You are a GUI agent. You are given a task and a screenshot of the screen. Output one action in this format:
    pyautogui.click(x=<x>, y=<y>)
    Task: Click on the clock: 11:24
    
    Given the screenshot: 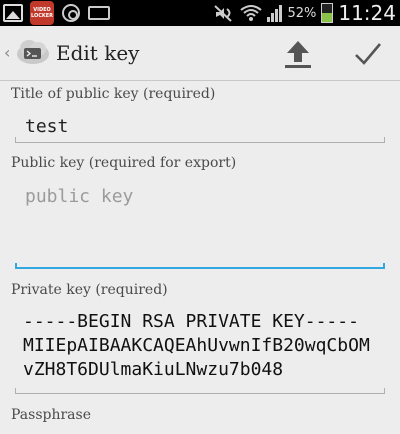 What is the action you would take?
    pyautogui.click(x=367, y=13)
    